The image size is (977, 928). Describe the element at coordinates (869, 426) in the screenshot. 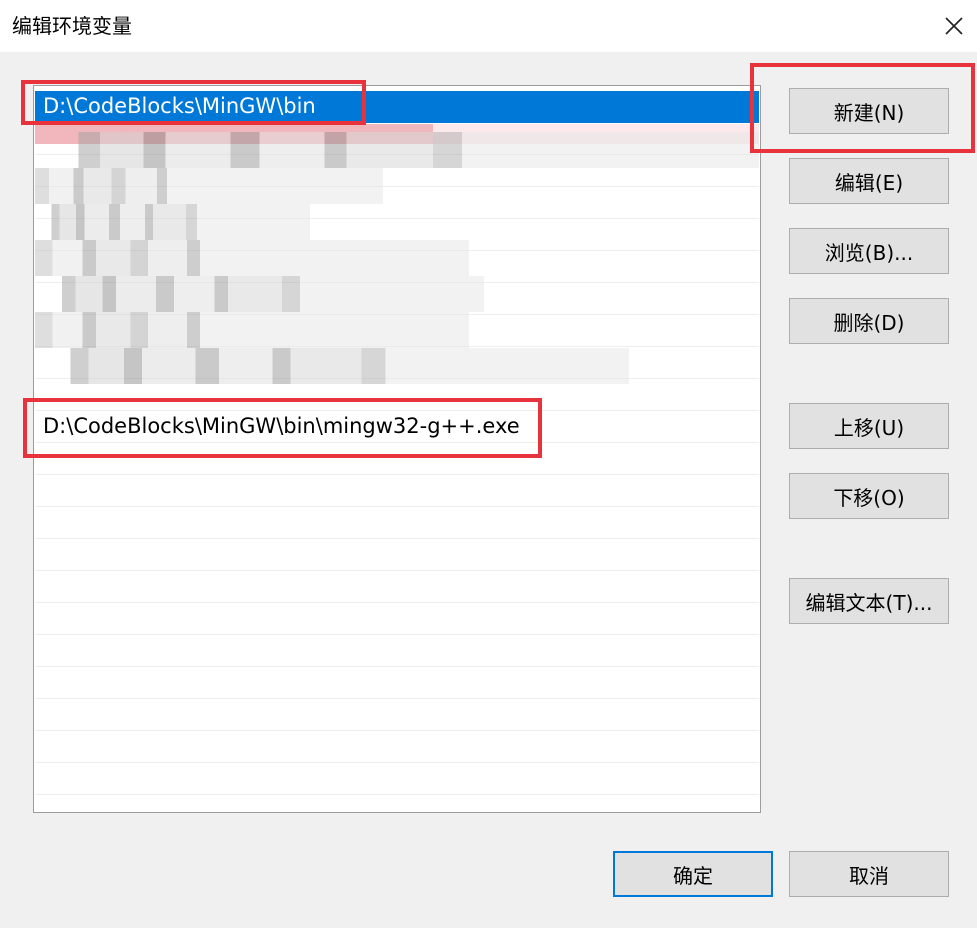

I see `move-up-button: 上移(U)` at that location.